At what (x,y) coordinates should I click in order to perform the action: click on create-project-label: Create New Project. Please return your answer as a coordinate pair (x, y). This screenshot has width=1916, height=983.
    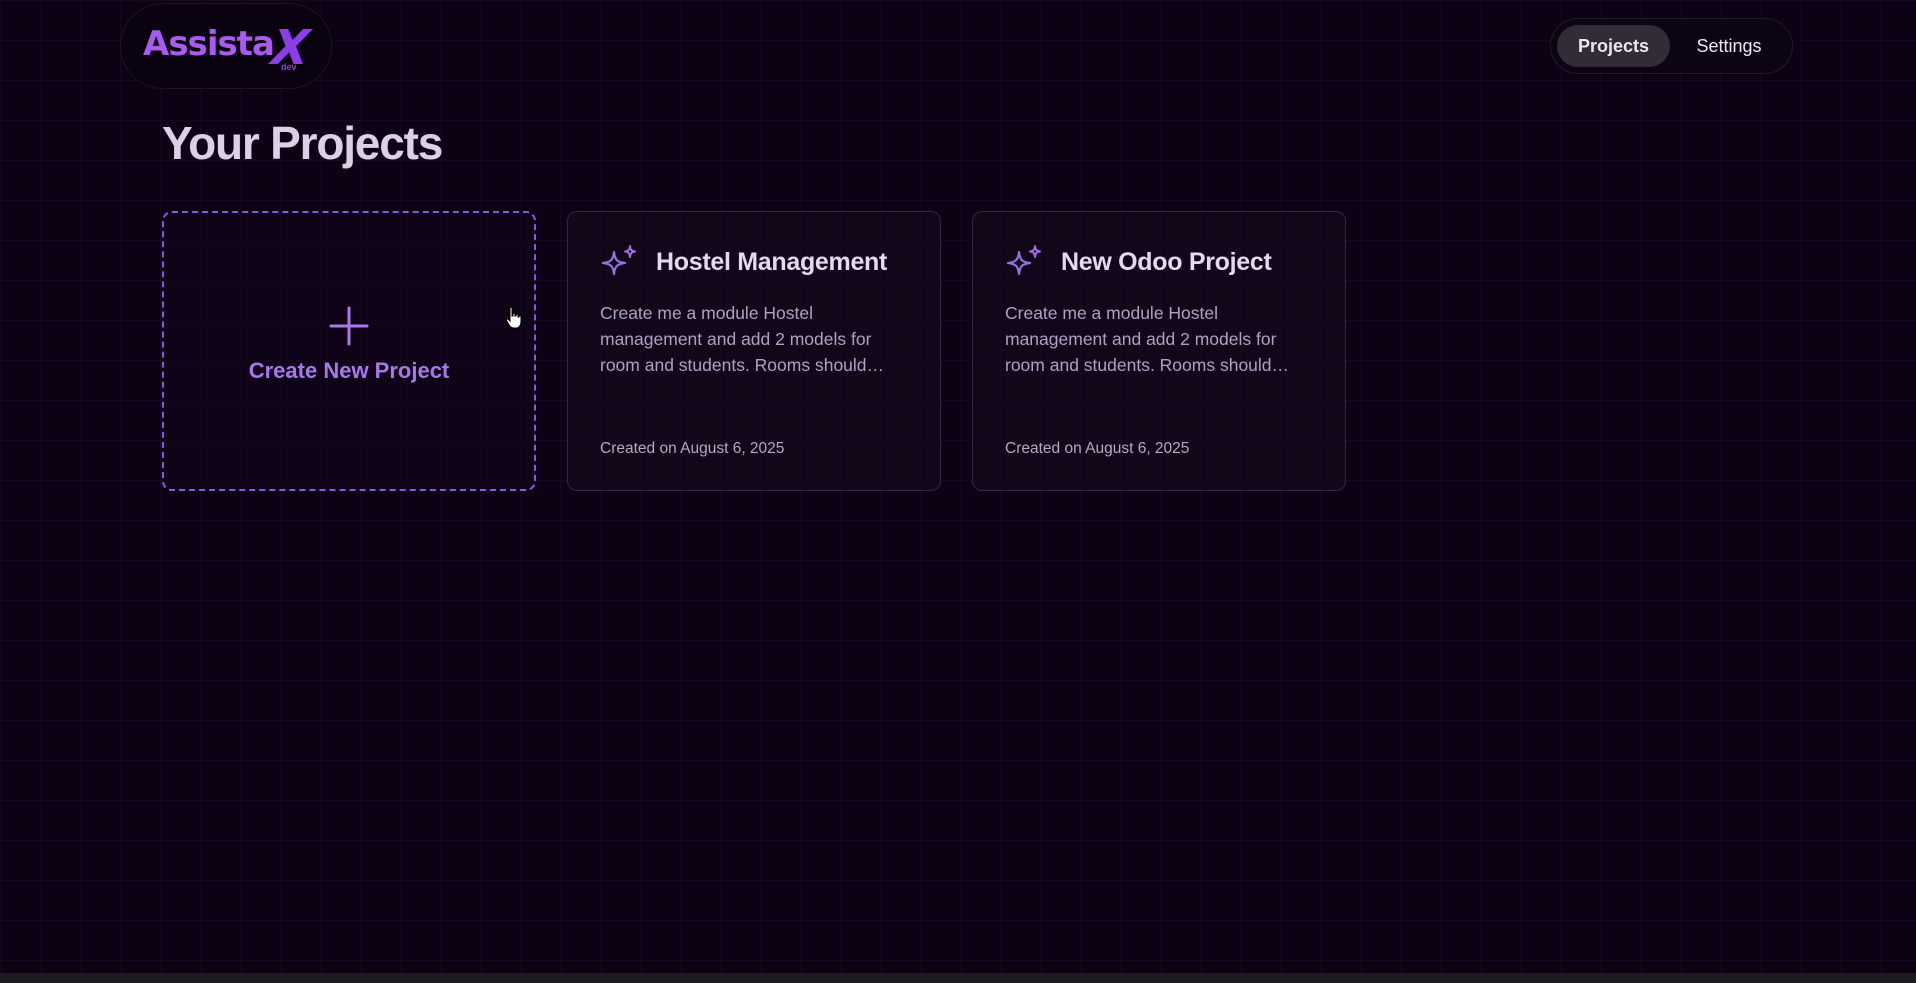
    Looking at the image, I should click on (349, 370).